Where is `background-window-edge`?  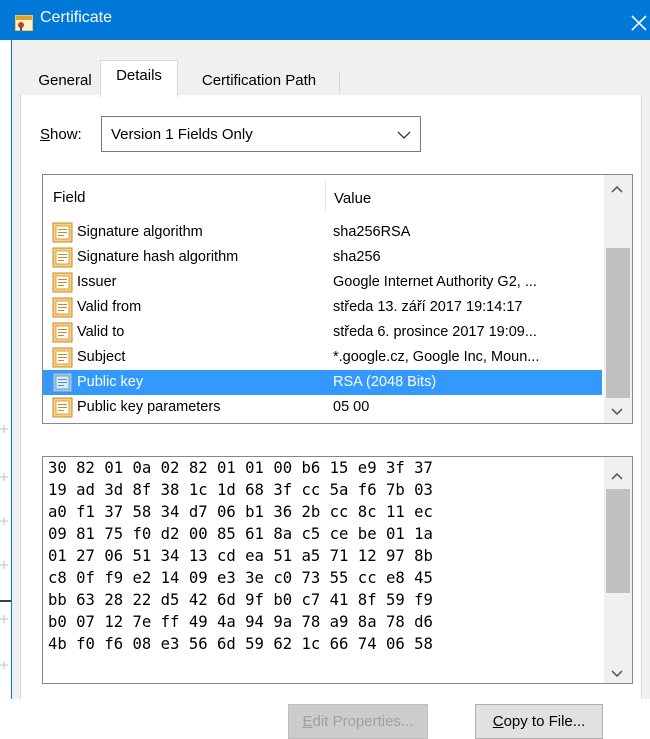 background-window-edge is located at coordinates (5, 547).